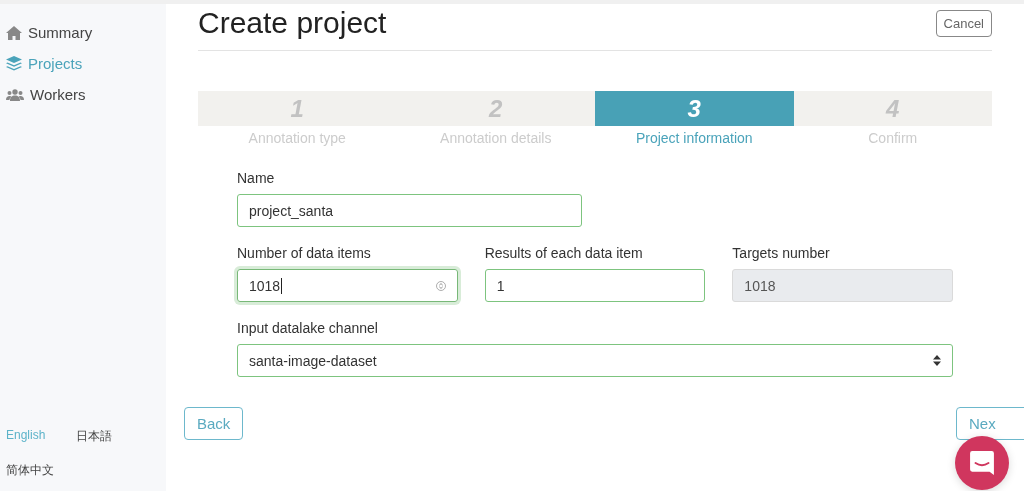 The width and height of the screenshot is (1024, 491). I want to click on home-icon, so click(14, 32).